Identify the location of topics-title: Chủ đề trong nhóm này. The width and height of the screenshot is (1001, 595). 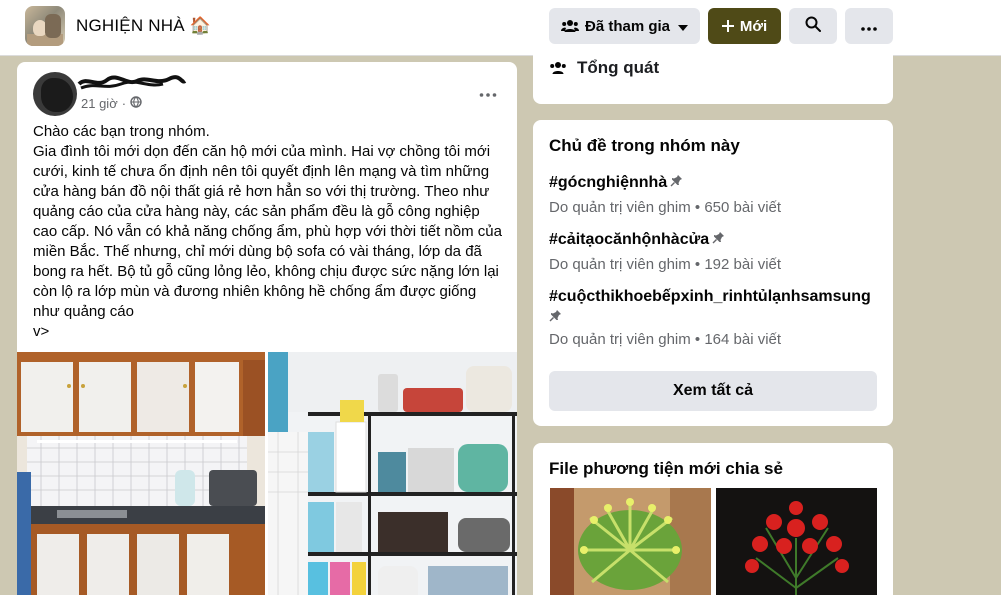
(644, 145).